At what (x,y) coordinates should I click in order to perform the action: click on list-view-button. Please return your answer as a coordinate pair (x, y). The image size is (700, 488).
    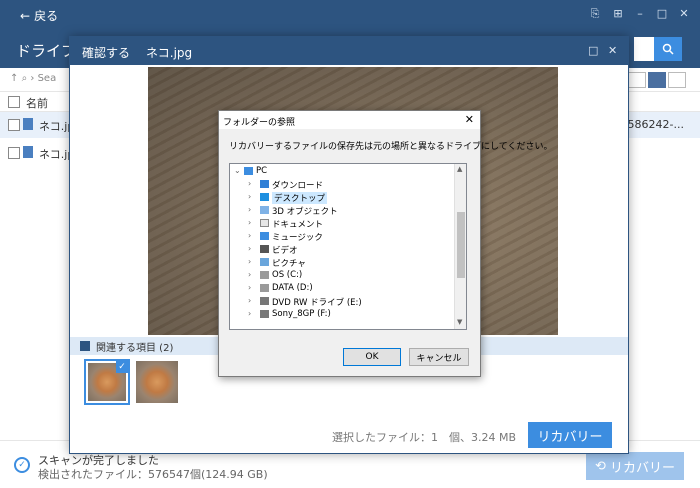
    Looking at the image, I should click on (657, 80).